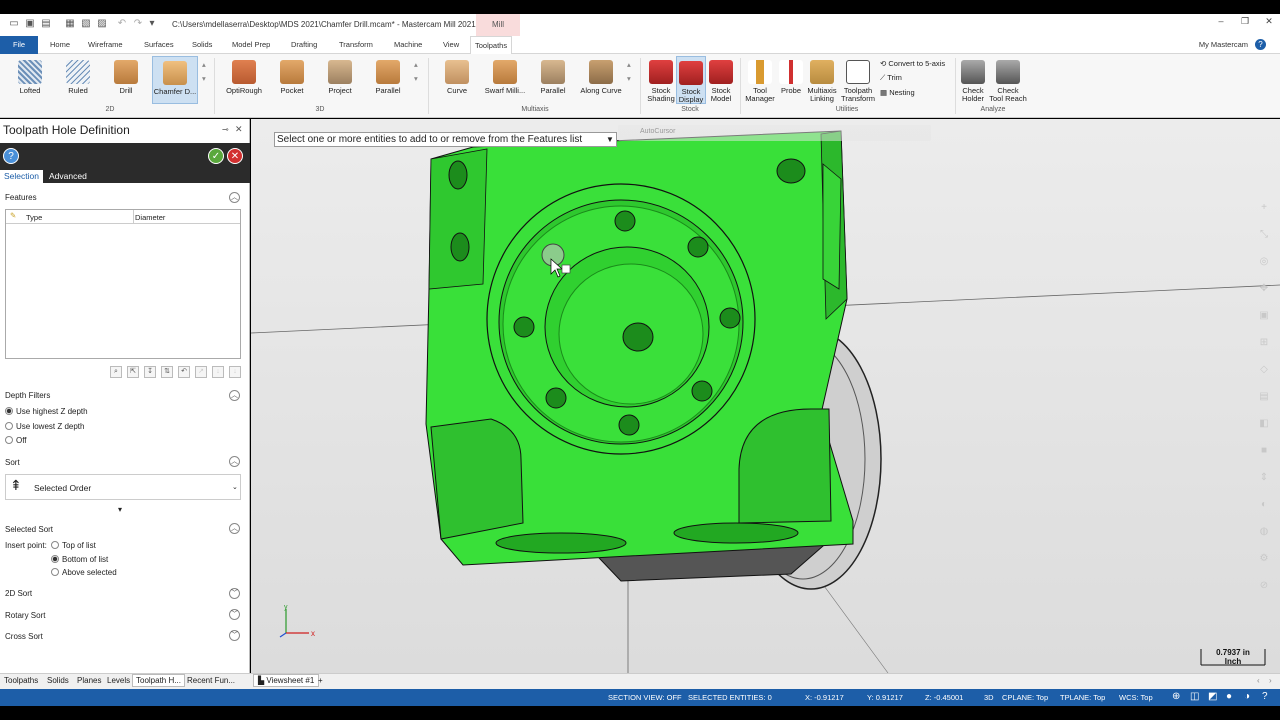 This screenshot has width=1280, height=720. I want to click on zoom-feature-icon: ⌕, so click(116, 372).